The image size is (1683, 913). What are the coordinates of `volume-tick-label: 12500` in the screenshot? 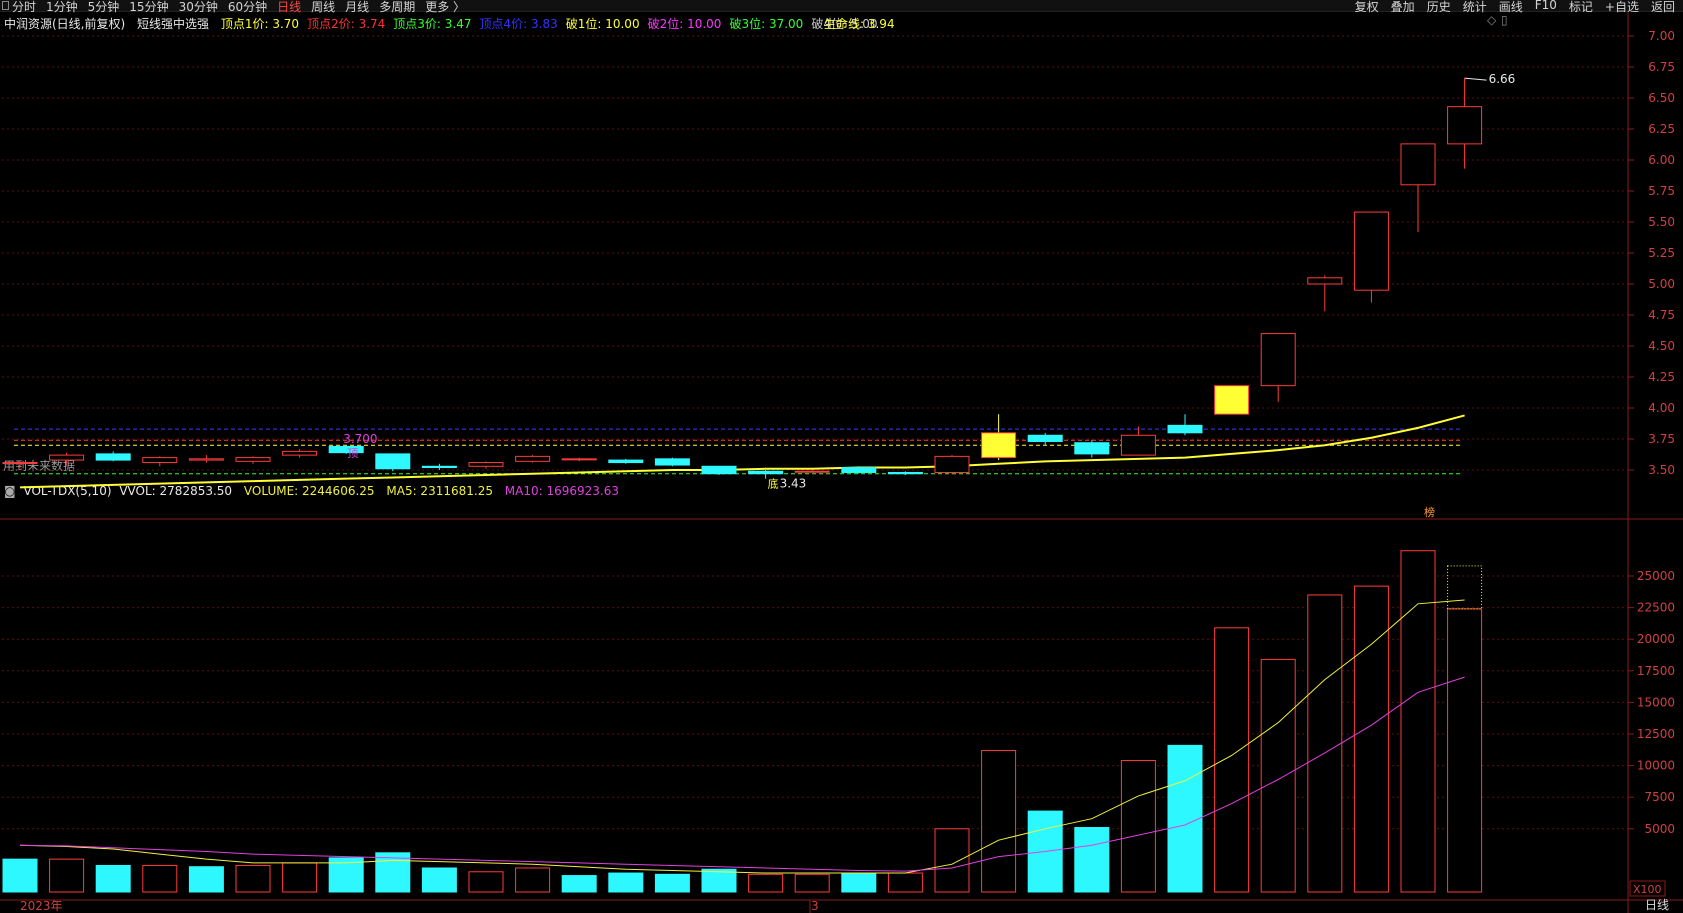 It's located at (1656, 734).